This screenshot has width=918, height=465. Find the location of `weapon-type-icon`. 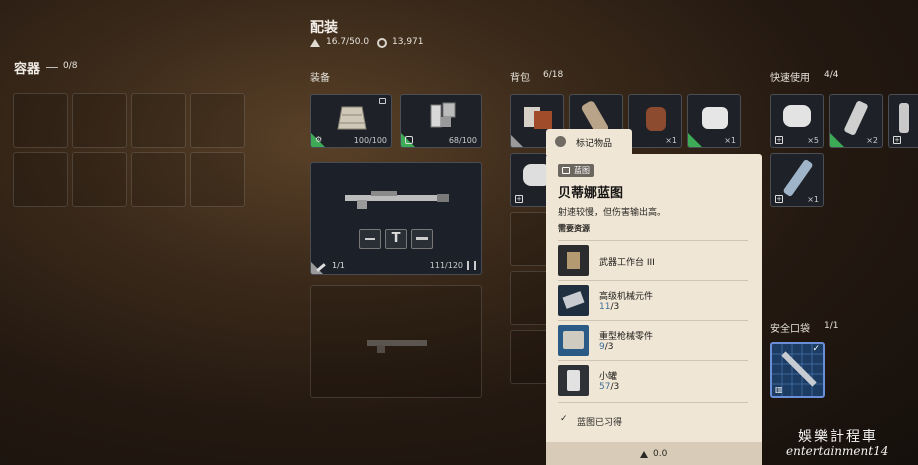

weapon-type-icon is located at coordinates (321, 267).